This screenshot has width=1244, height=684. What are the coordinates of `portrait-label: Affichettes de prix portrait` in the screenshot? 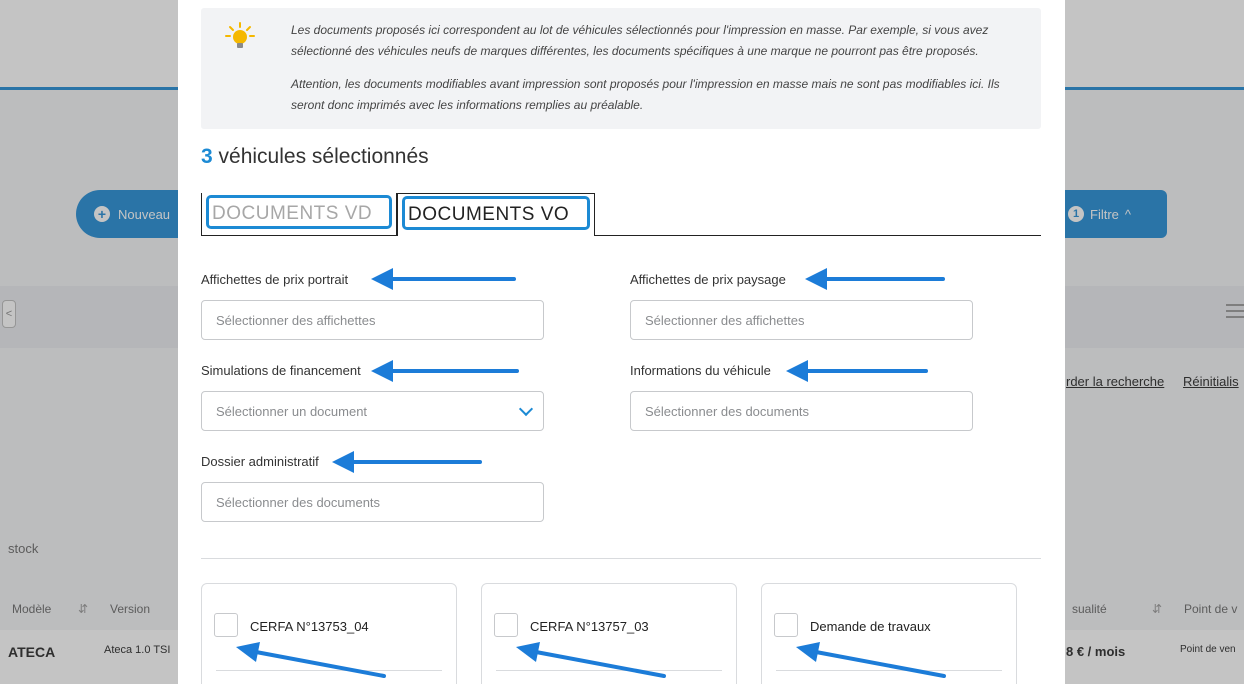 It's located at (275, 279).